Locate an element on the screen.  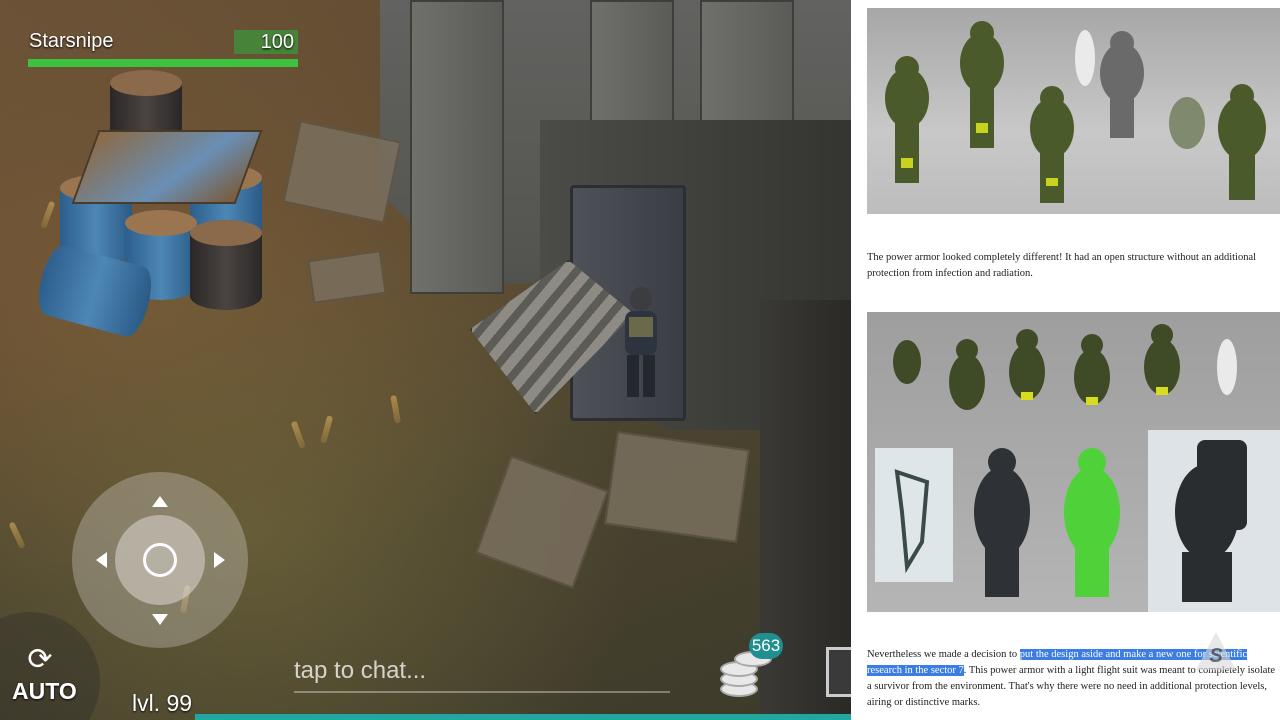
power-armor-variants-image is located at coordinates (1073, 462).